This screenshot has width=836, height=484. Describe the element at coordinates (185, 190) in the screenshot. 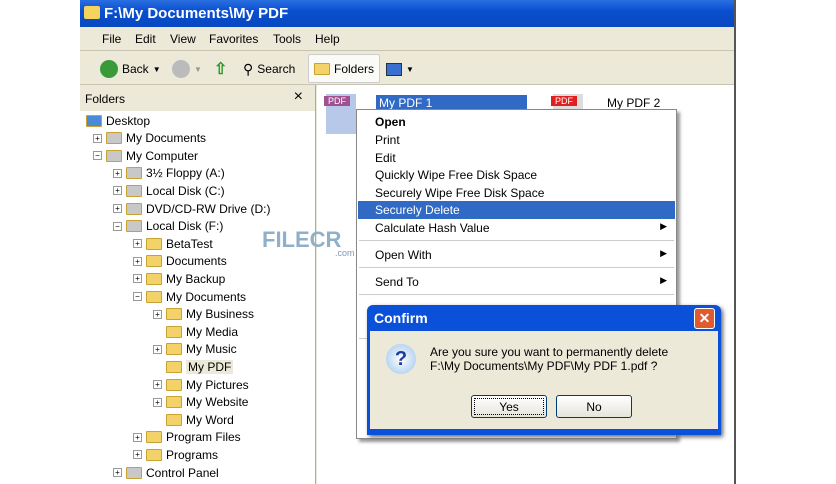

I see `tree-item-label: Local Disk (C:)` at that location.